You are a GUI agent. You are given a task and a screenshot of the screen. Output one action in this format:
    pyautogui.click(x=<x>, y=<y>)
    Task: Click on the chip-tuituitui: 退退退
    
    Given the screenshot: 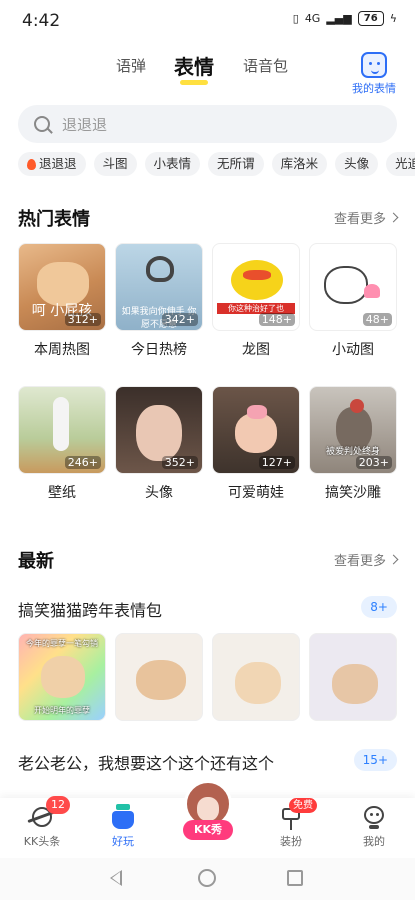 What is the action you would take?
    pyautogui.click(x=52, y=164)
    